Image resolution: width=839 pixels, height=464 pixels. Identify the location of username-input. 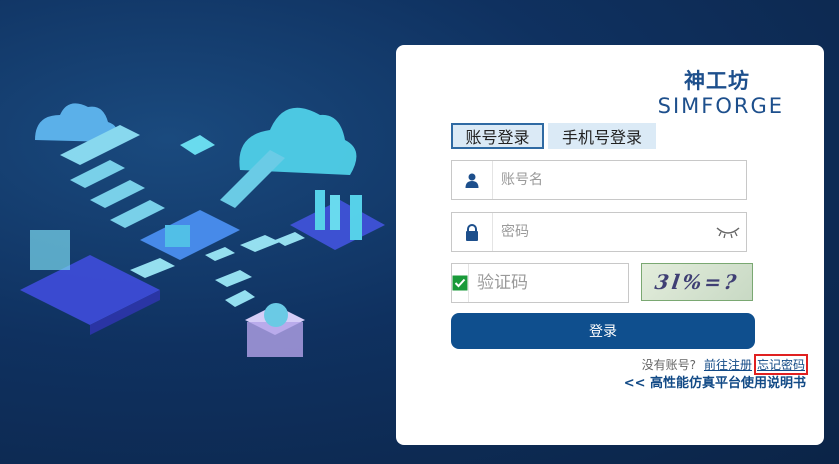
(619, 180).